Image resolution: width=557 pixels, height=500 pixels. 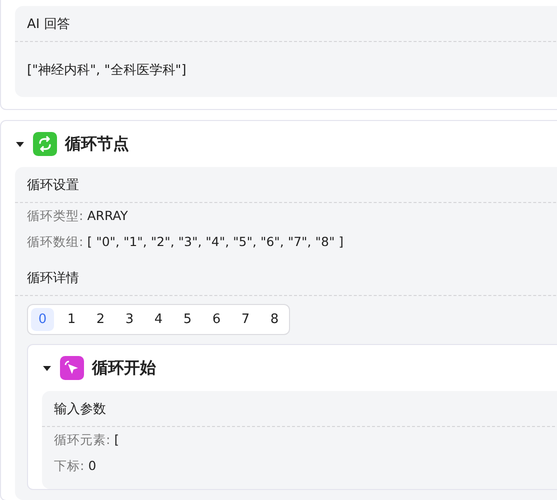 I want to click on section-title: AI 回答, so click(x=286, y=24).